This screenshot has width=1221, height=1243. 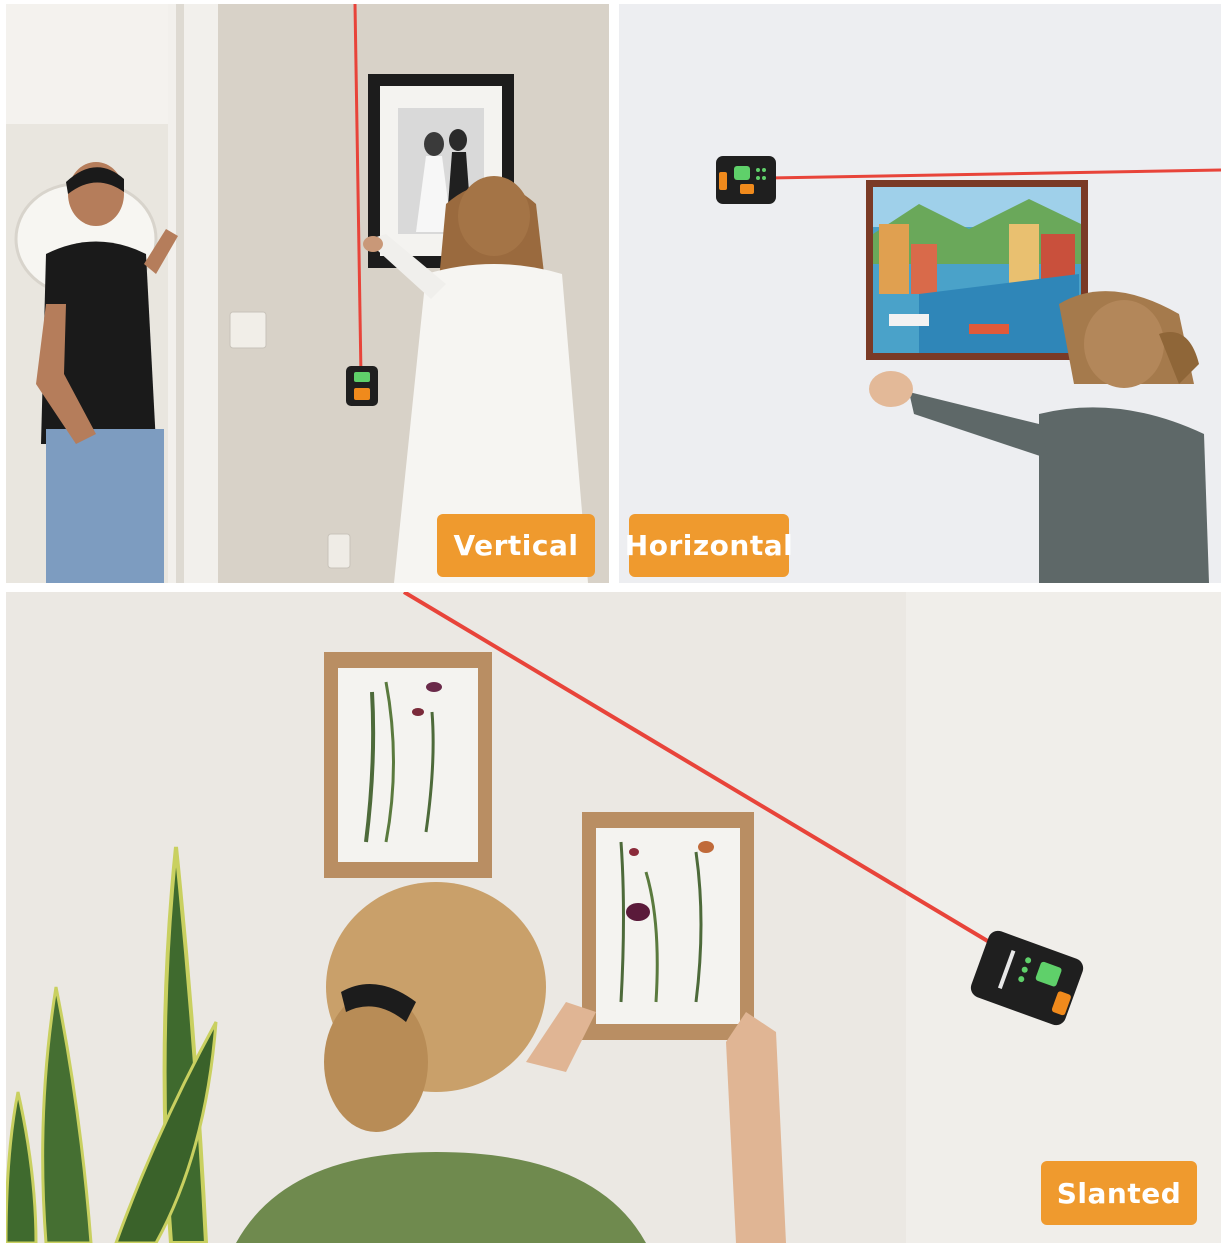 What do you see at coordinates (1119, 1193) in the screenshot?
I see `slanted-label: Slanted` at bounding box center [1119, 1193].